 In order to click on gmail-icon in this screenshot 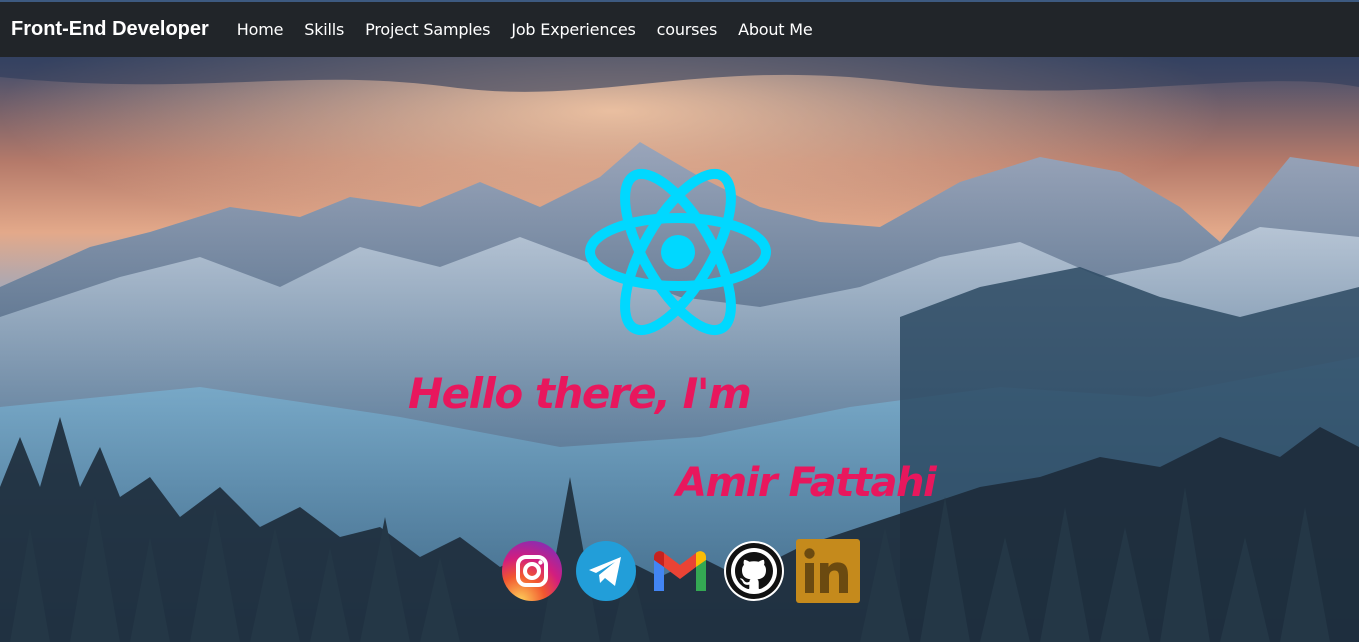, I will do `click(680, 571)`.